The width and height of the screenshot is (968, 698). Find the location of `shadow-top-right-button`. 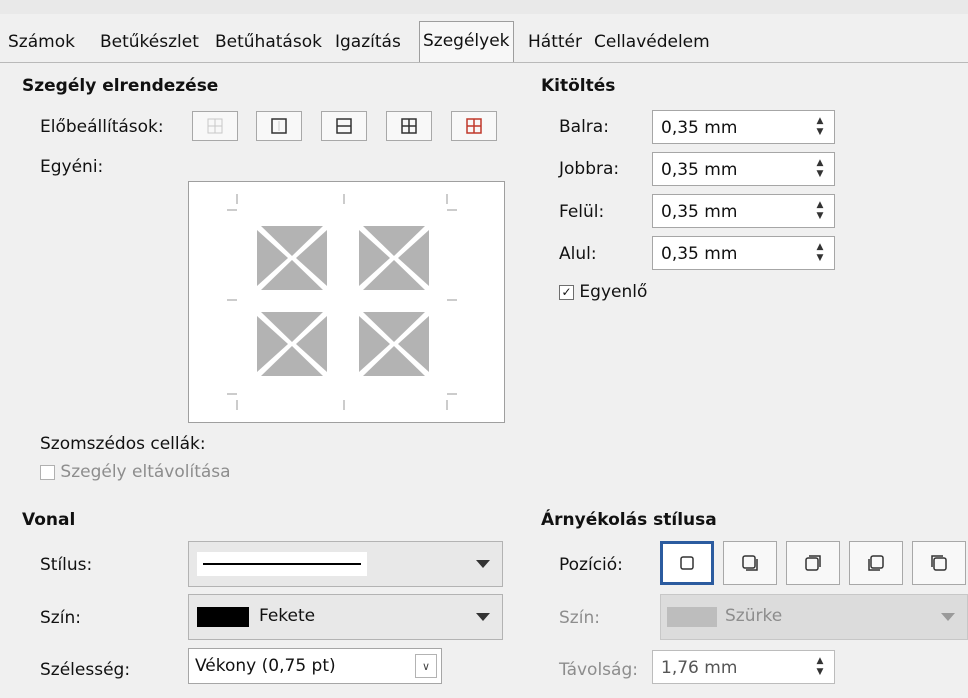

shadow-top-right-button is located at coordinates (813, 563).